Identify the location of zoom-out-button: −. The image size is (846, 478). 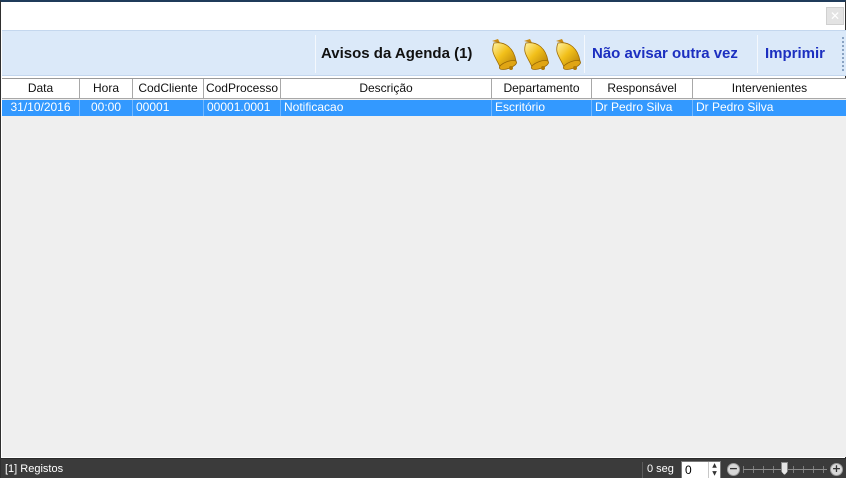
(733, 469).